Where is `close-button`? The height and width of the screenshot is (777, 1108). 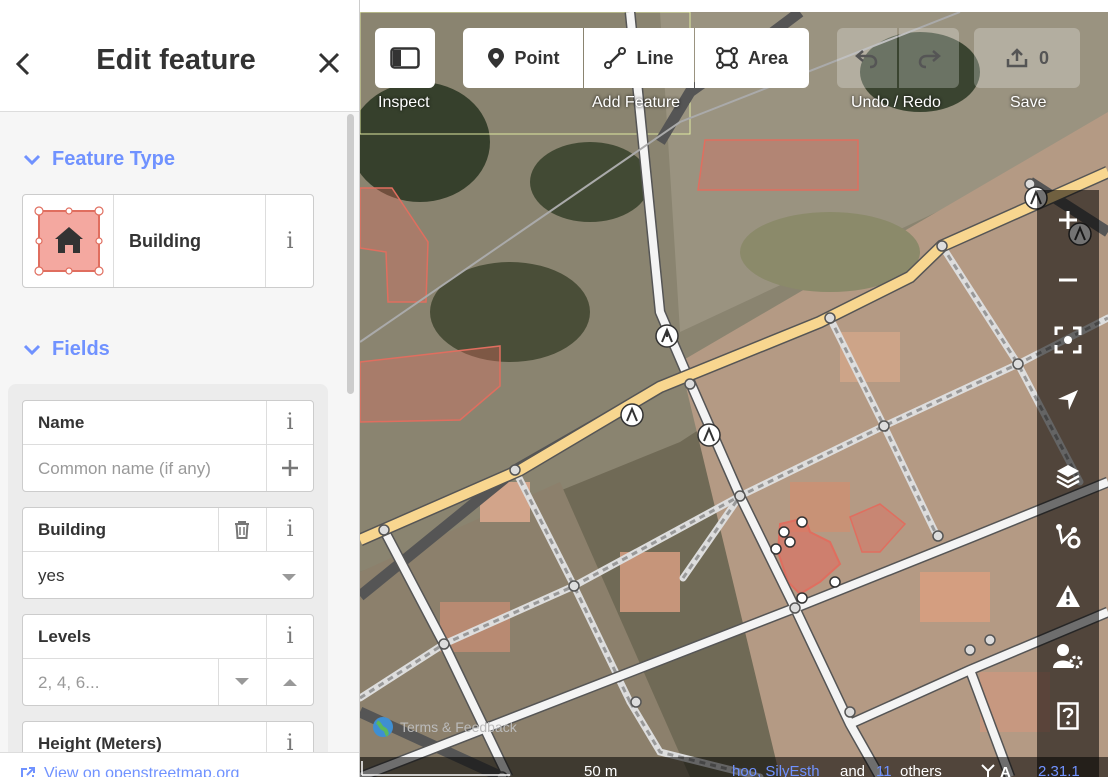
close-button is located at coordinates (329, 64).